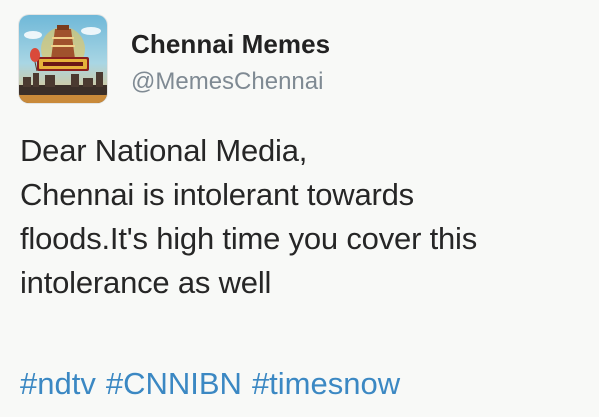 Image resolution: width=599 pixels, height=417 pixels. I want to click on tweet-text-line: Dear National Media,, so click(164, 150).